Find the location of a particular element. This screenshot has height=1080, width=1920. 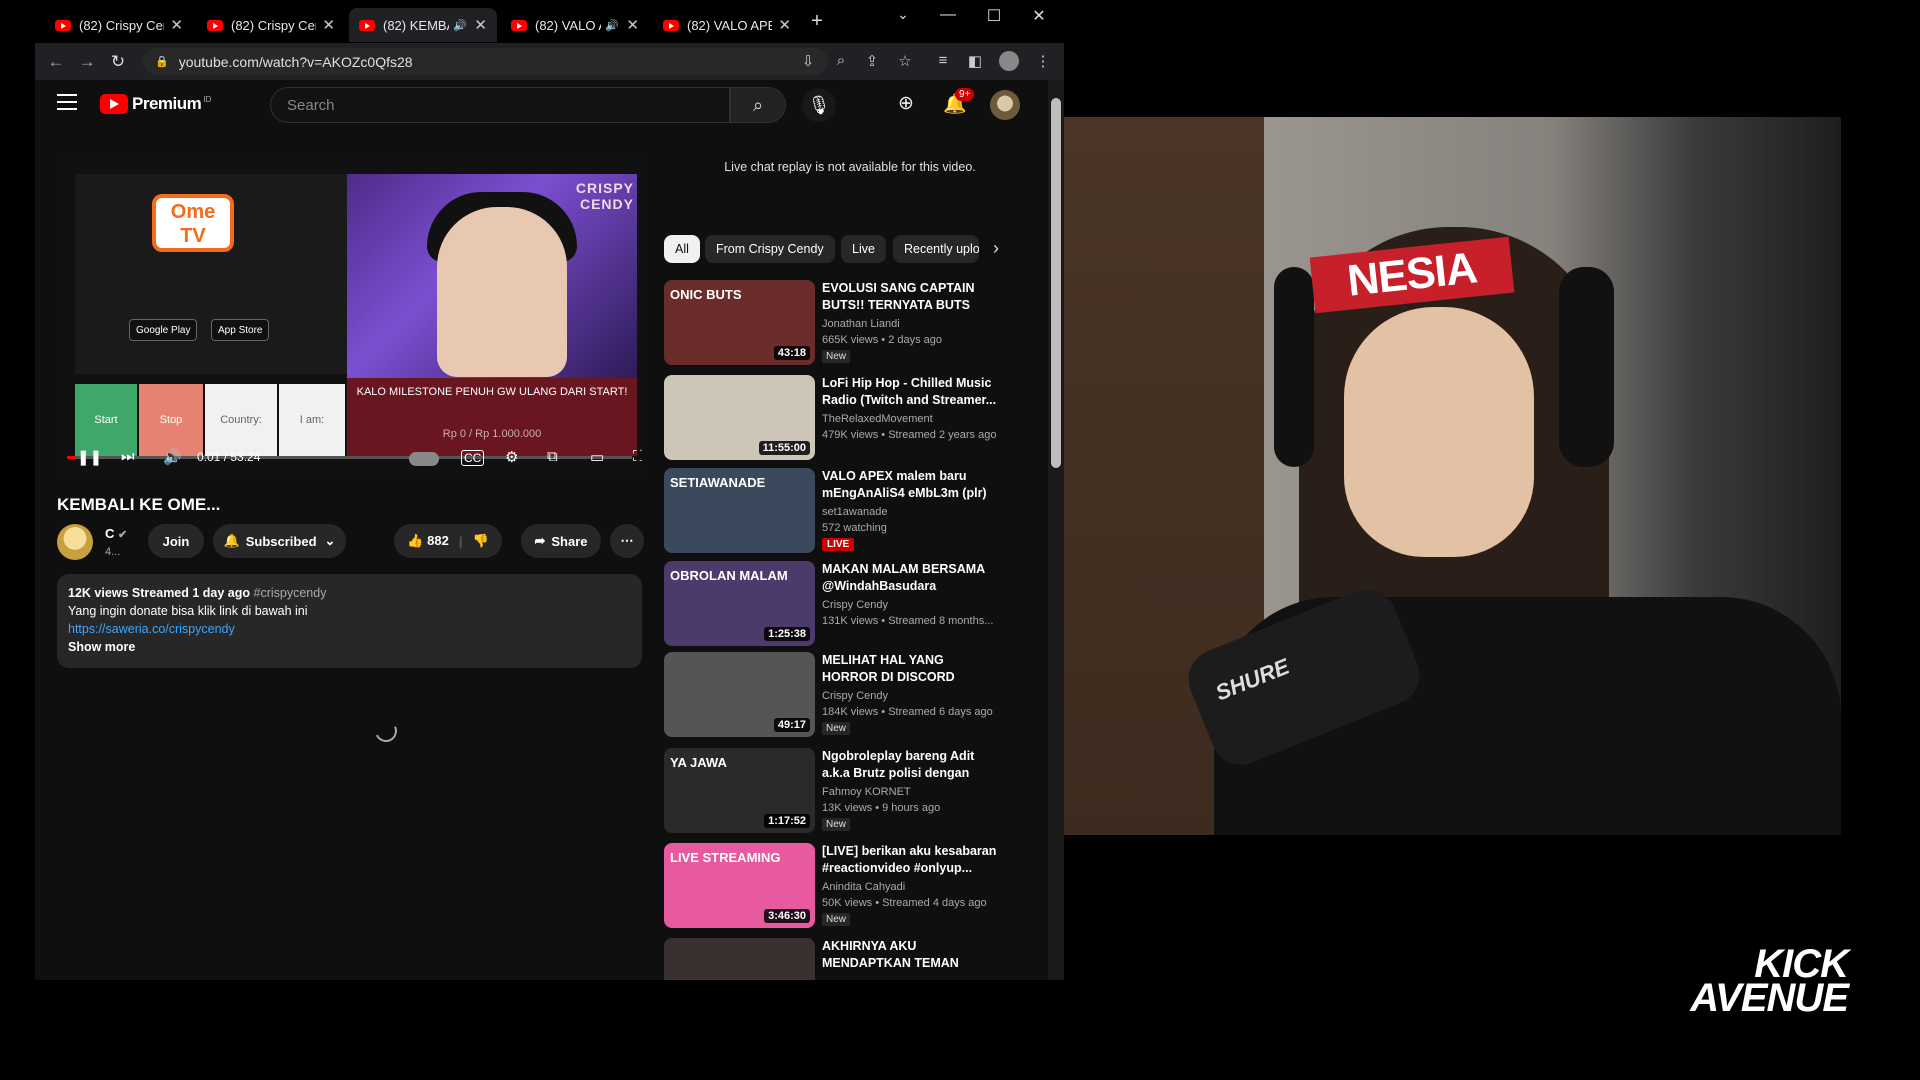

browser-tab-2: (82) Crispy Cend ✕ is located at coordinates (271, 25).